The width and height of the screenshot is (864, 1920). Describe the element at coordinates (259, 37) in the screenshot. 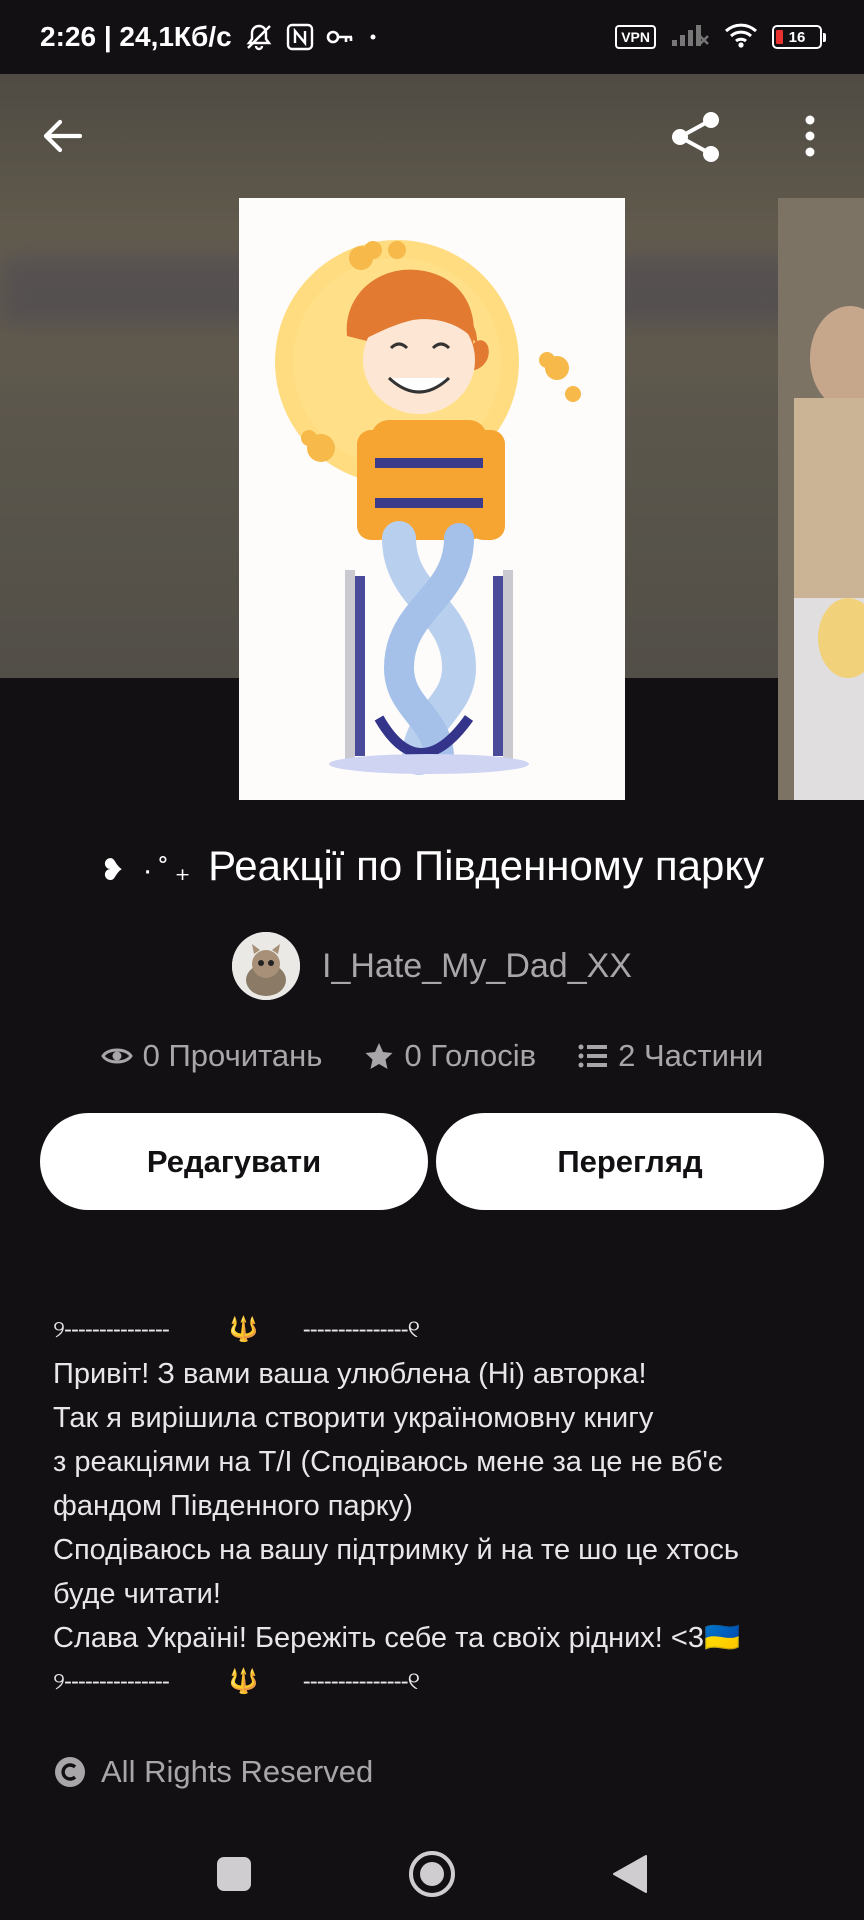

I see `mute-bell-icon` at that location.